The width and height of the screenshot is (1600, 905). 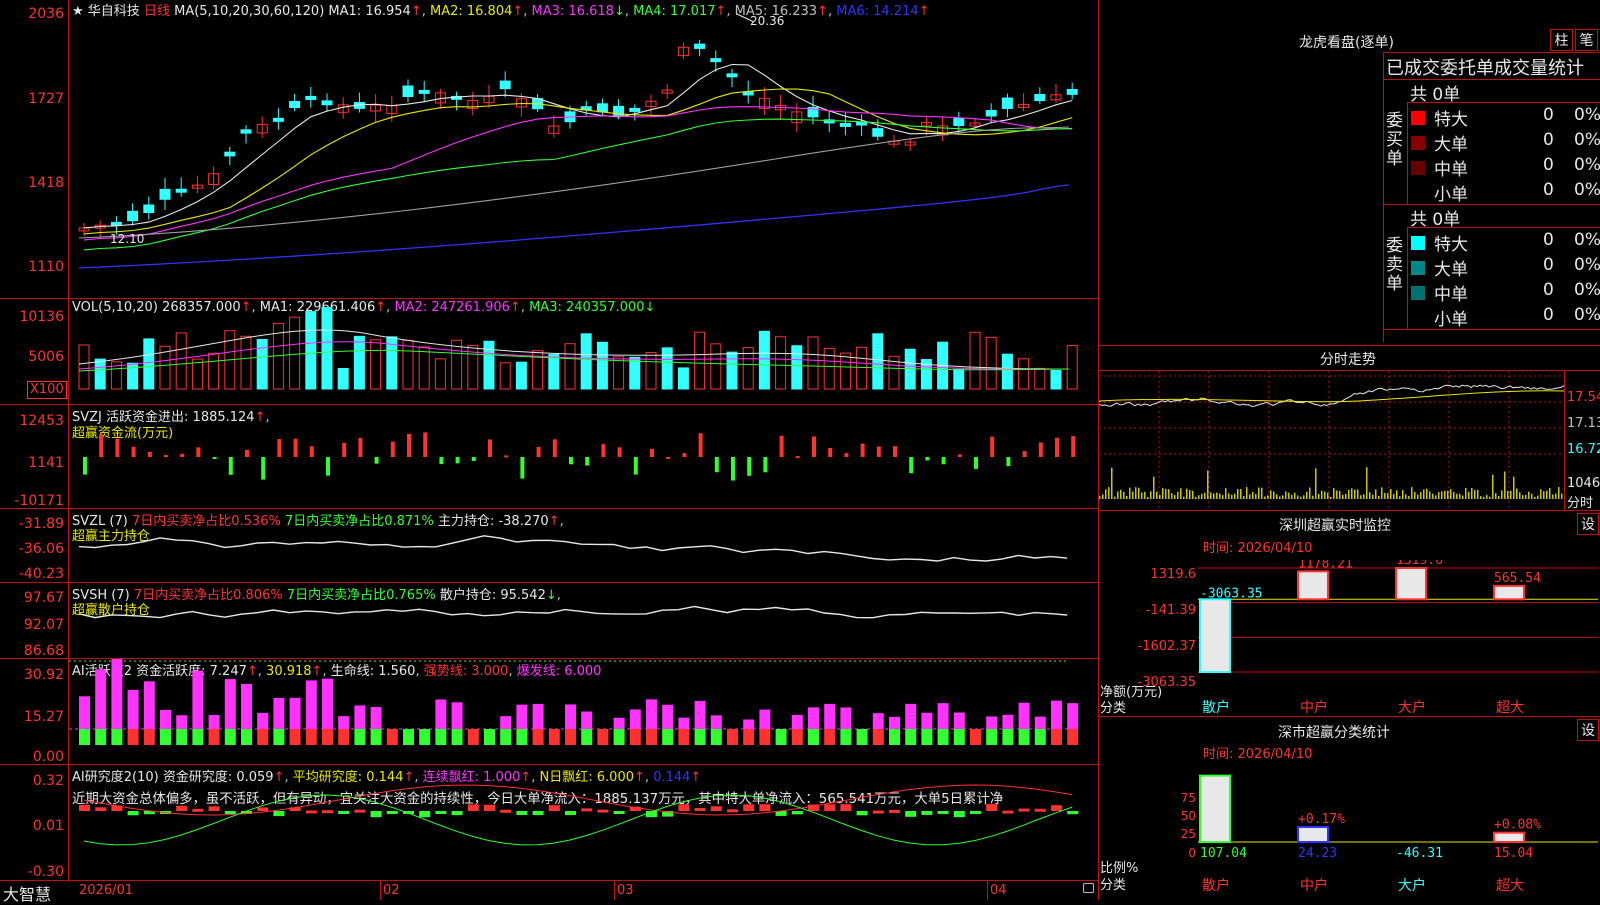 What do you see at coordinates (47, 390) in the screenshot?
I see `vol-unit-badge: X100` at bounding box center [47, 390].